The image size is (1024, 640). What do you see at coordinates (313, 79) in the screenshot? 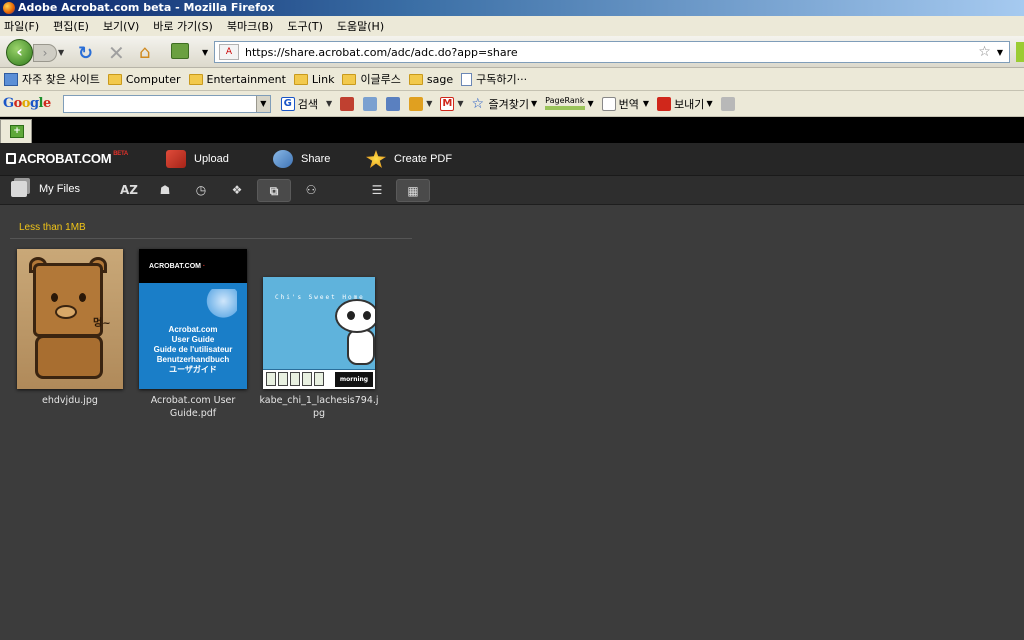
I see `bookmark-folder-link: Link` at bounding box center [313, 79].